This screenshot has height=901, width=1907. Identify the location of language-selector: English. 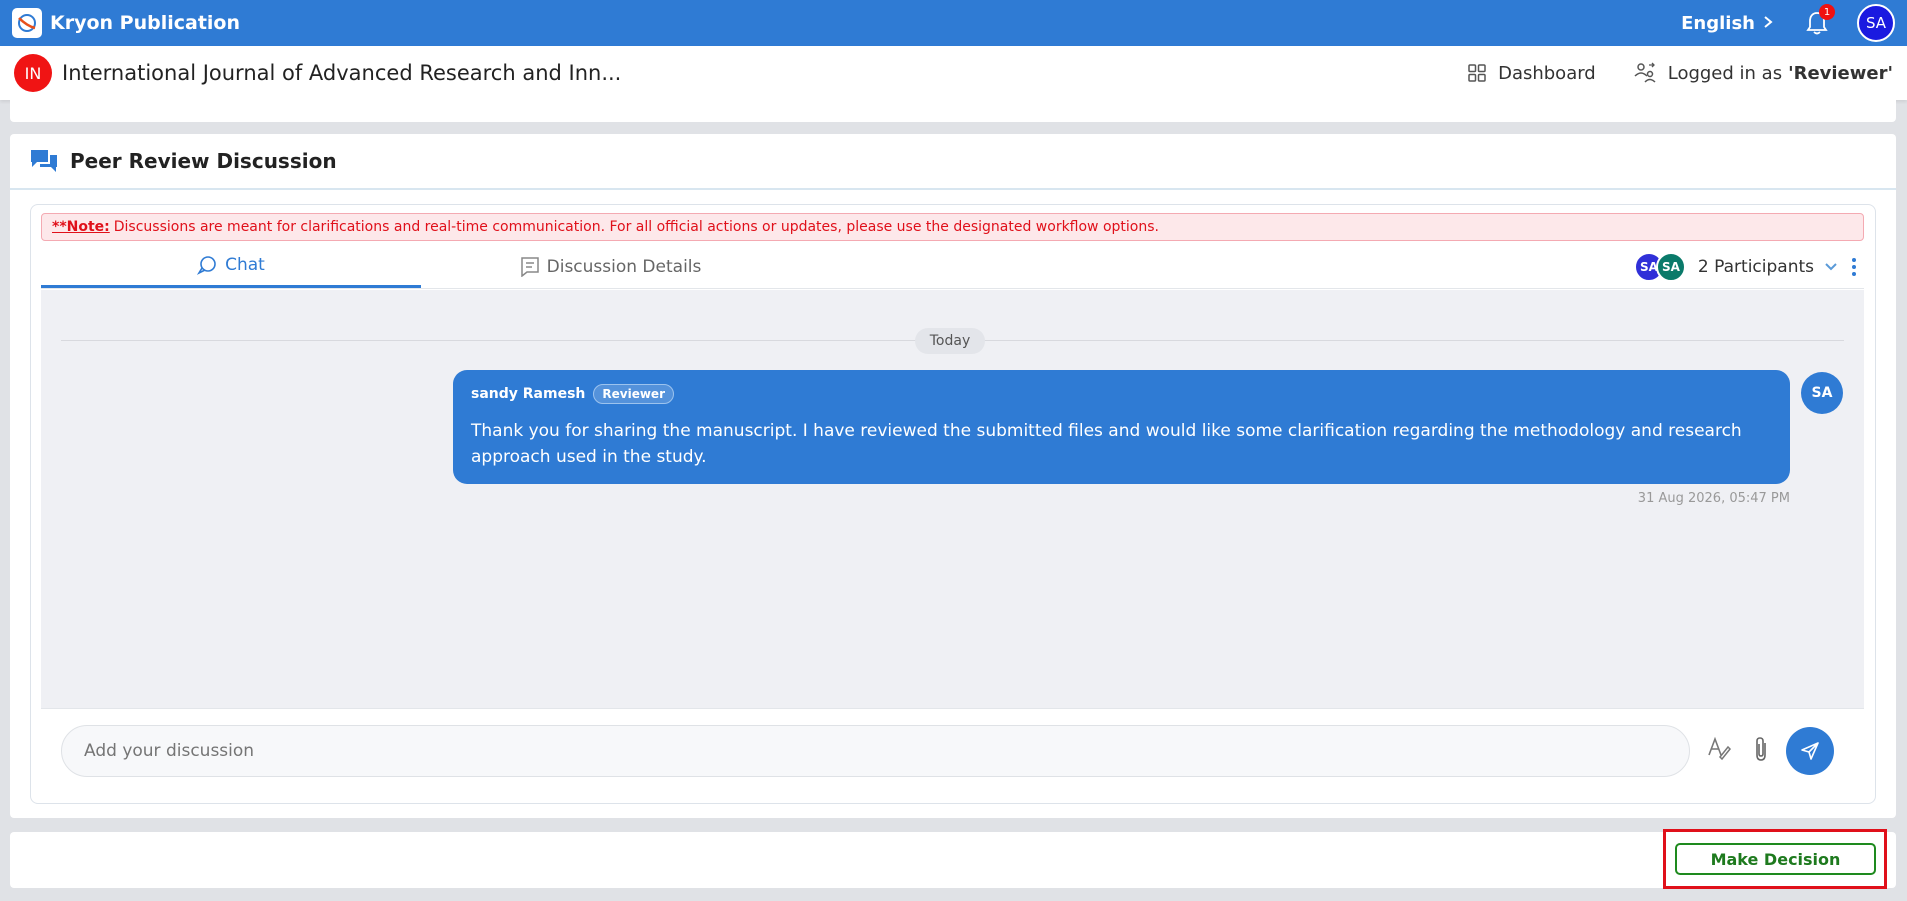
(1727, 23).